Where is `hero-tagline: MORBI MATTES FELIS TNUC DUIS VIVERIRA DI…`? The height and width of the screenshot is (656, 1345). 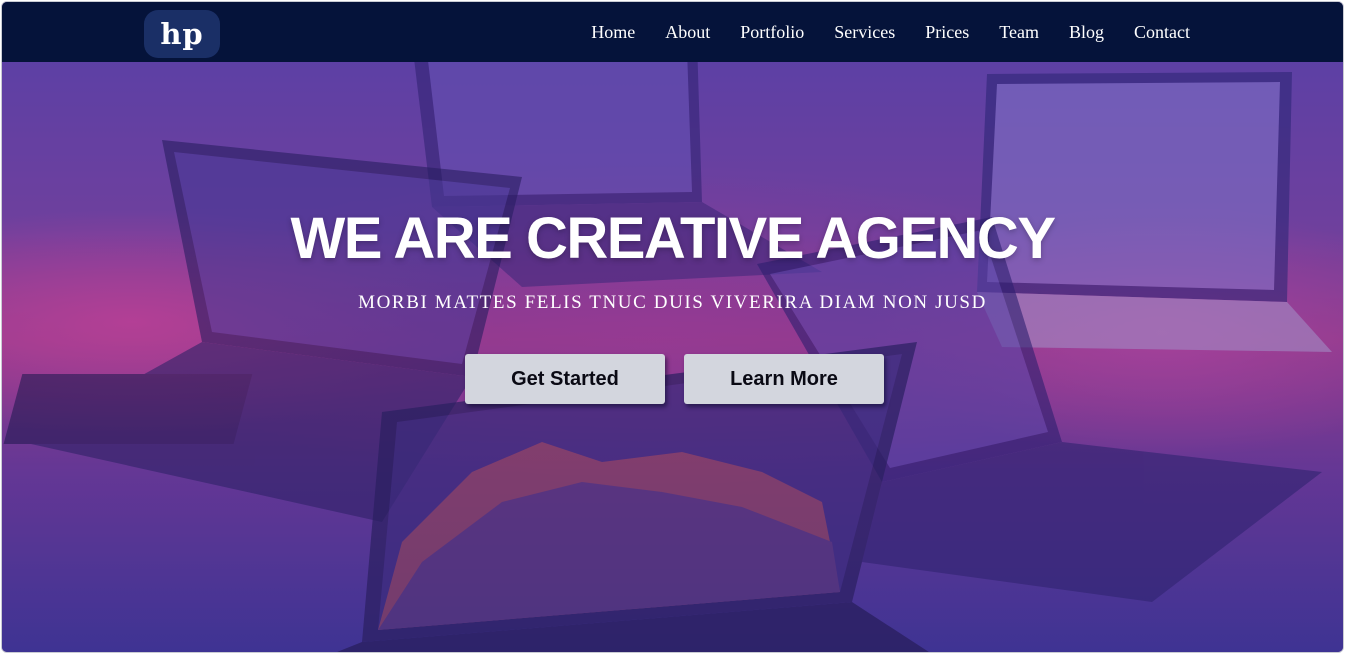 hero-tagline: MORBI MATTES FELIS TNUC DUIS VIVERIRA DI… is located at coordinates (672, 302).